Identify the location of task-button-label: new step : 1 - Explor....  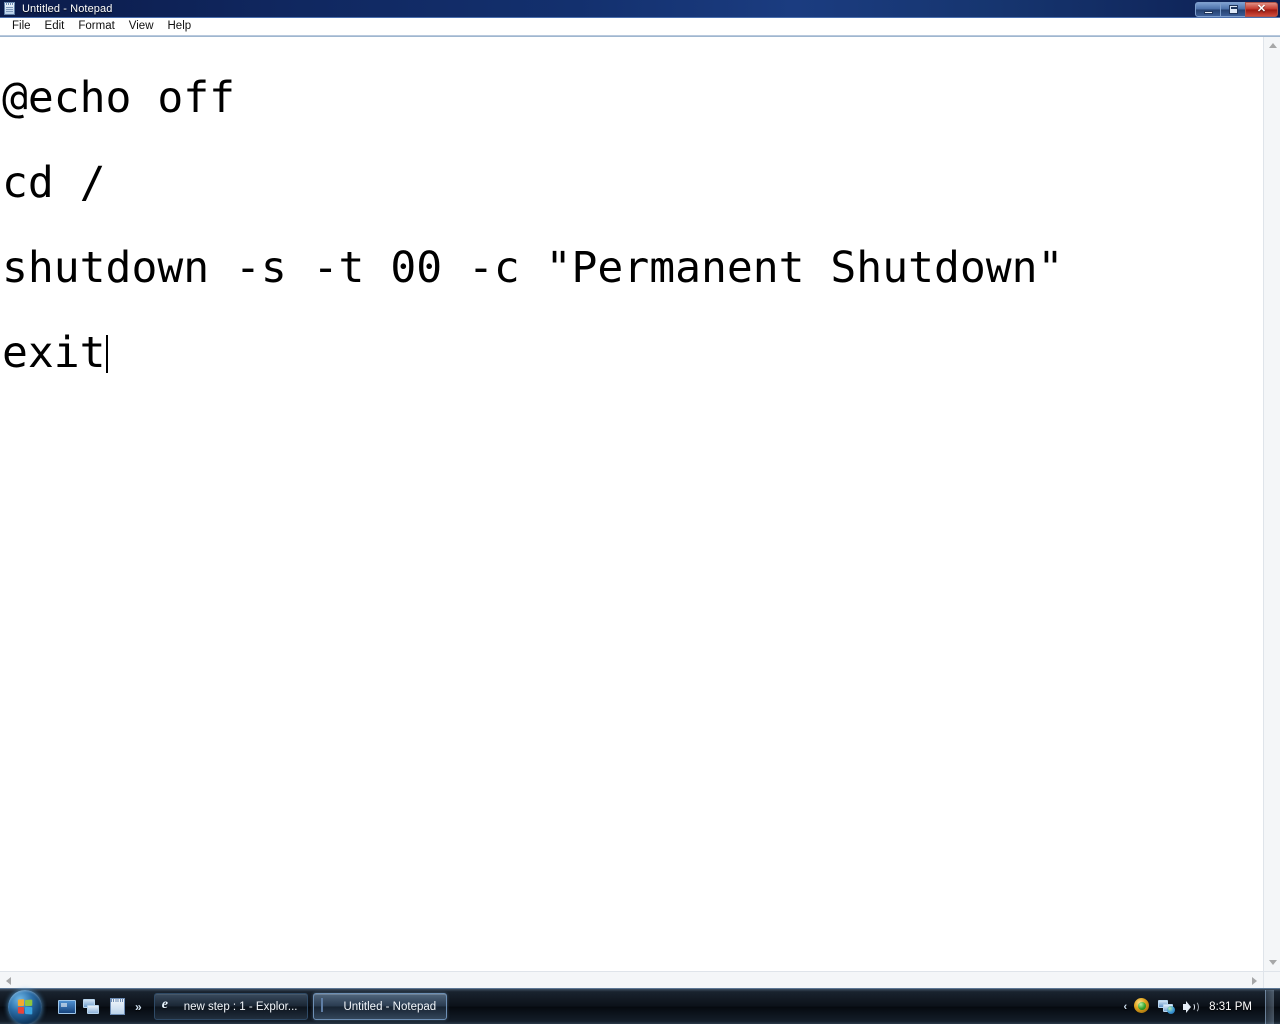
(240, 1006).